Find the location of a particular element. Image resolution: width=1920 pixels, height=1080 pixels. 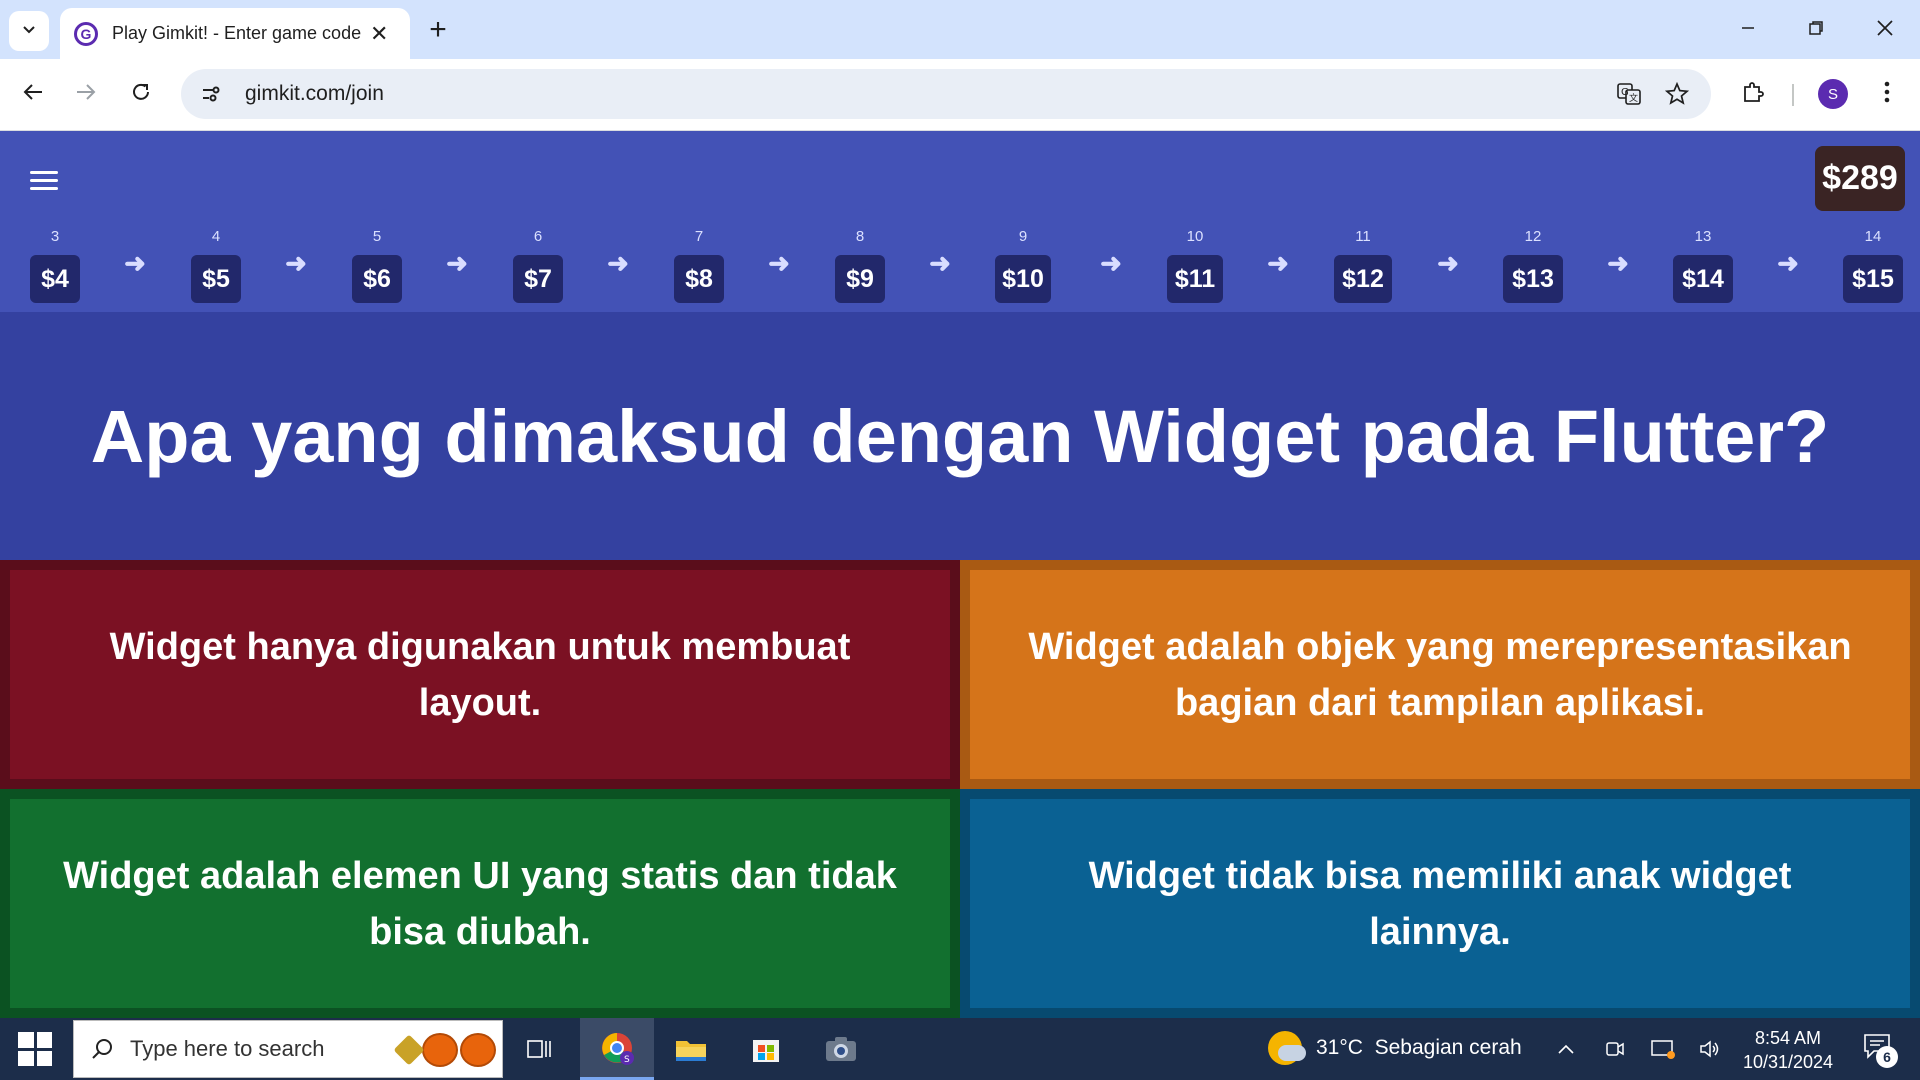

halloween-decoration is located at coordinates (441, 1050).